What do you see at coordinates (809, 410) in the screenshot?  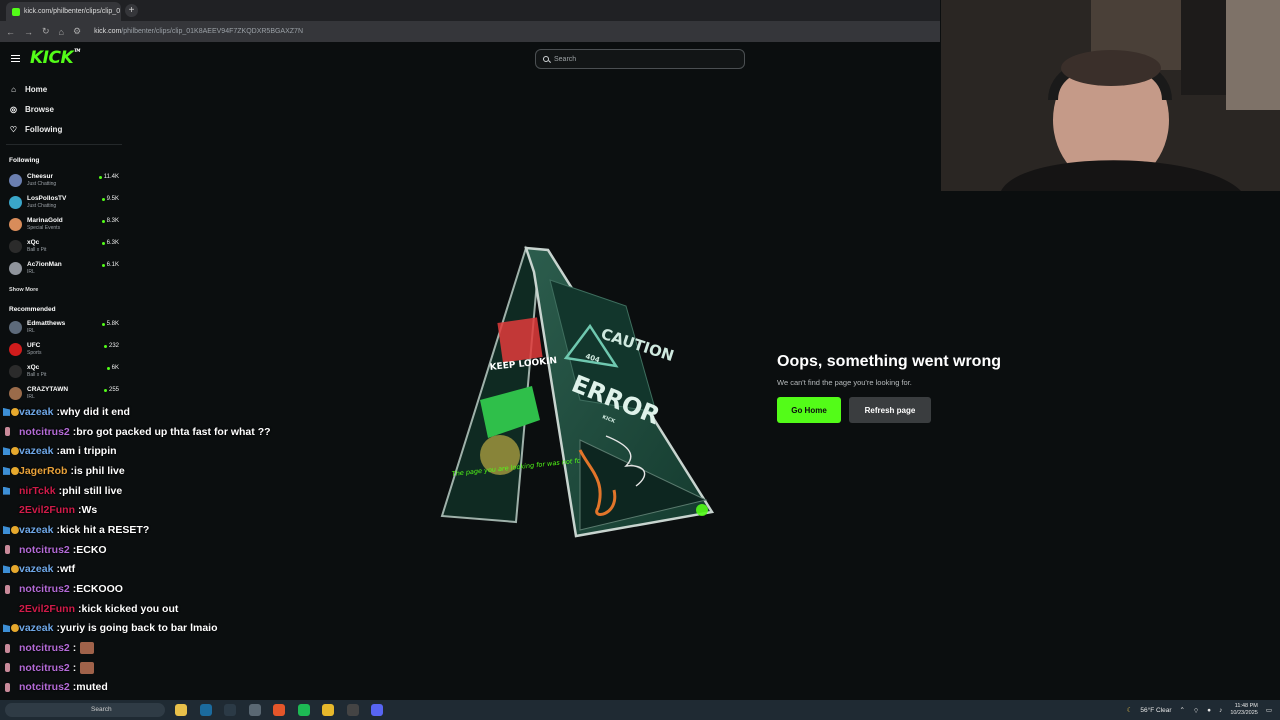 I see `go-home-button: Go Home` at bounding box center [809, 410].